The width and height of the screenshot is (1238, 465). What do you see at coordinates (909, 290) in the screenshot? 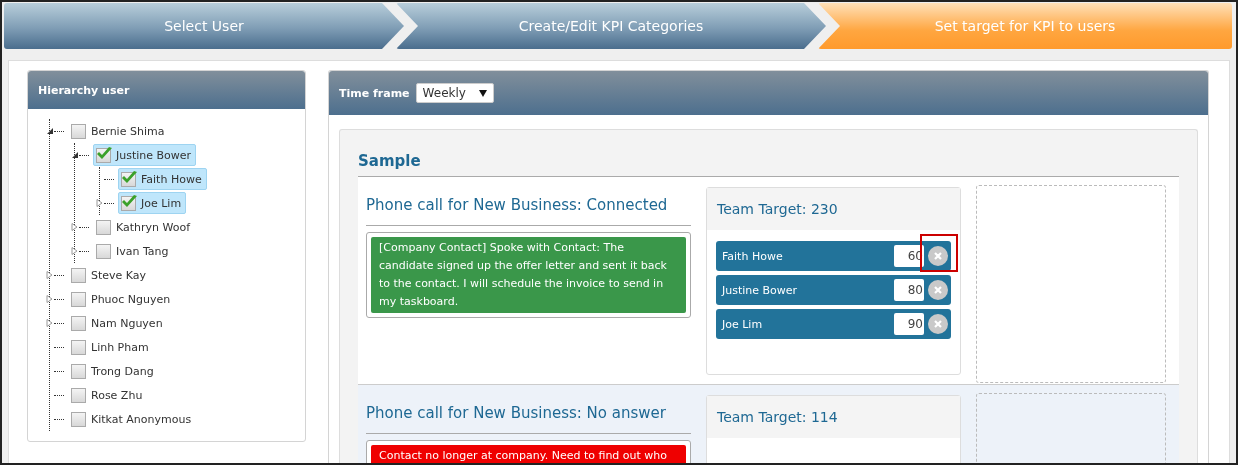
I see `target-input: 80` at bounding box center [909, 290].